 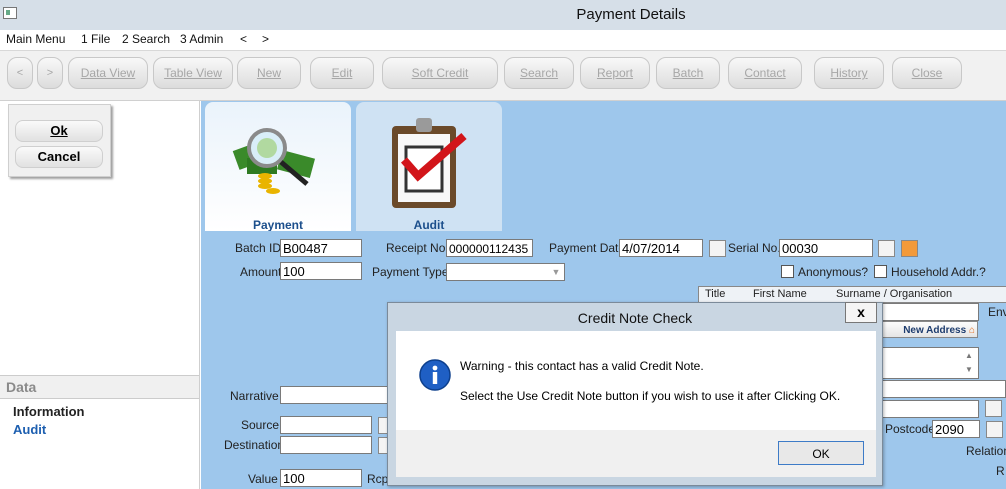 What do you see at coordinates (274, 161) in the screenshot?
I see `payment-icon` at bounding box center [274, 161].